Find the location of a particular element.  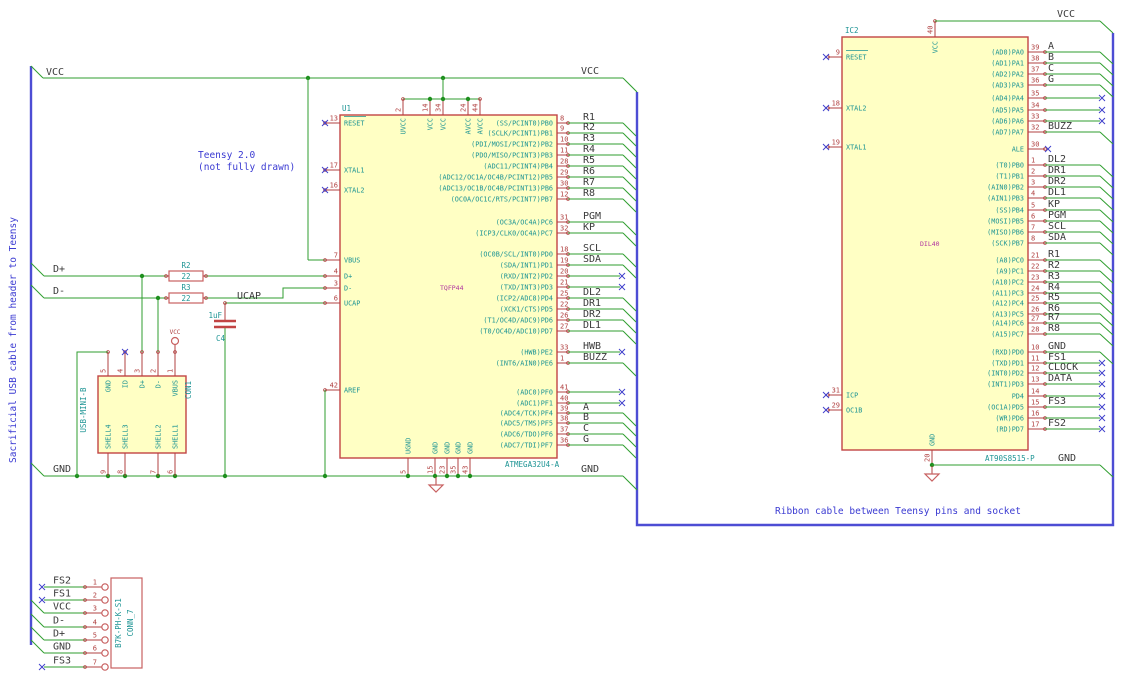

pin-name: SHELL3 is located at coordinates (126, 436).